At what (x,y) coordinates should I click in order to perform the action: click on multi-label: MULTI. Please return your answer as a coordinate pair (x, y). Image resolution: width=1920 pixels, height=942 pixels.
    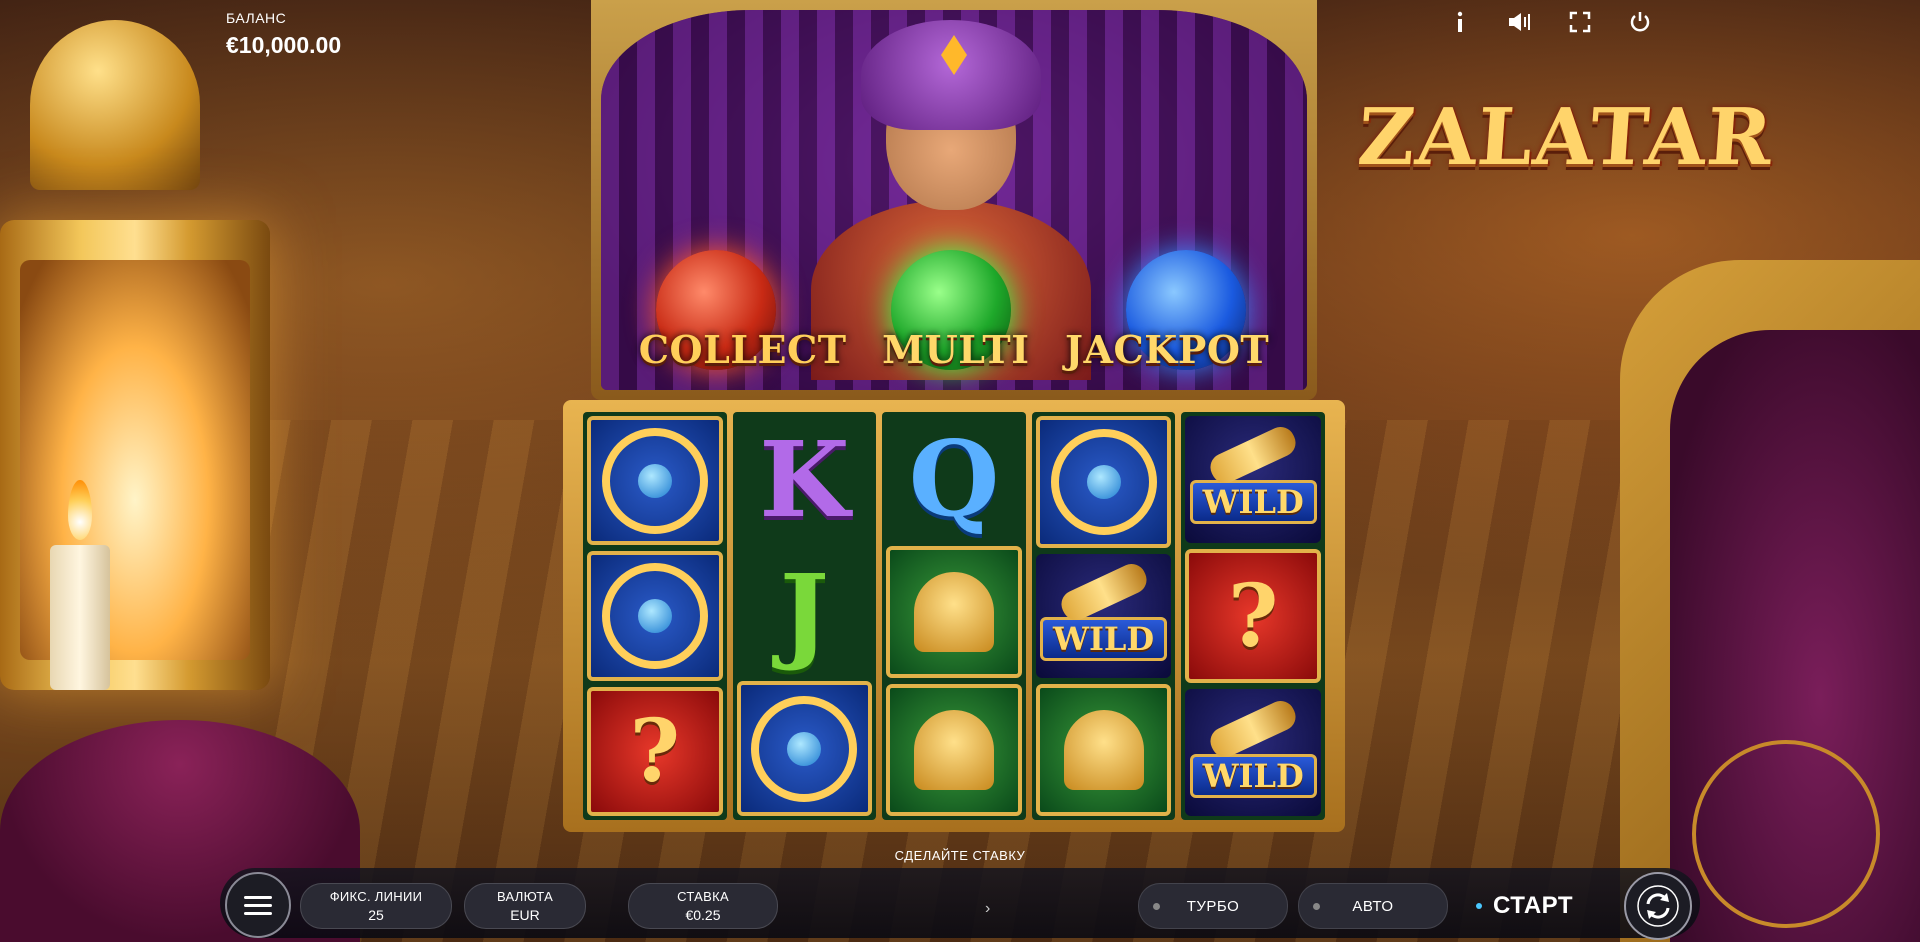
    Looking at the image, I should click on (956, 349).